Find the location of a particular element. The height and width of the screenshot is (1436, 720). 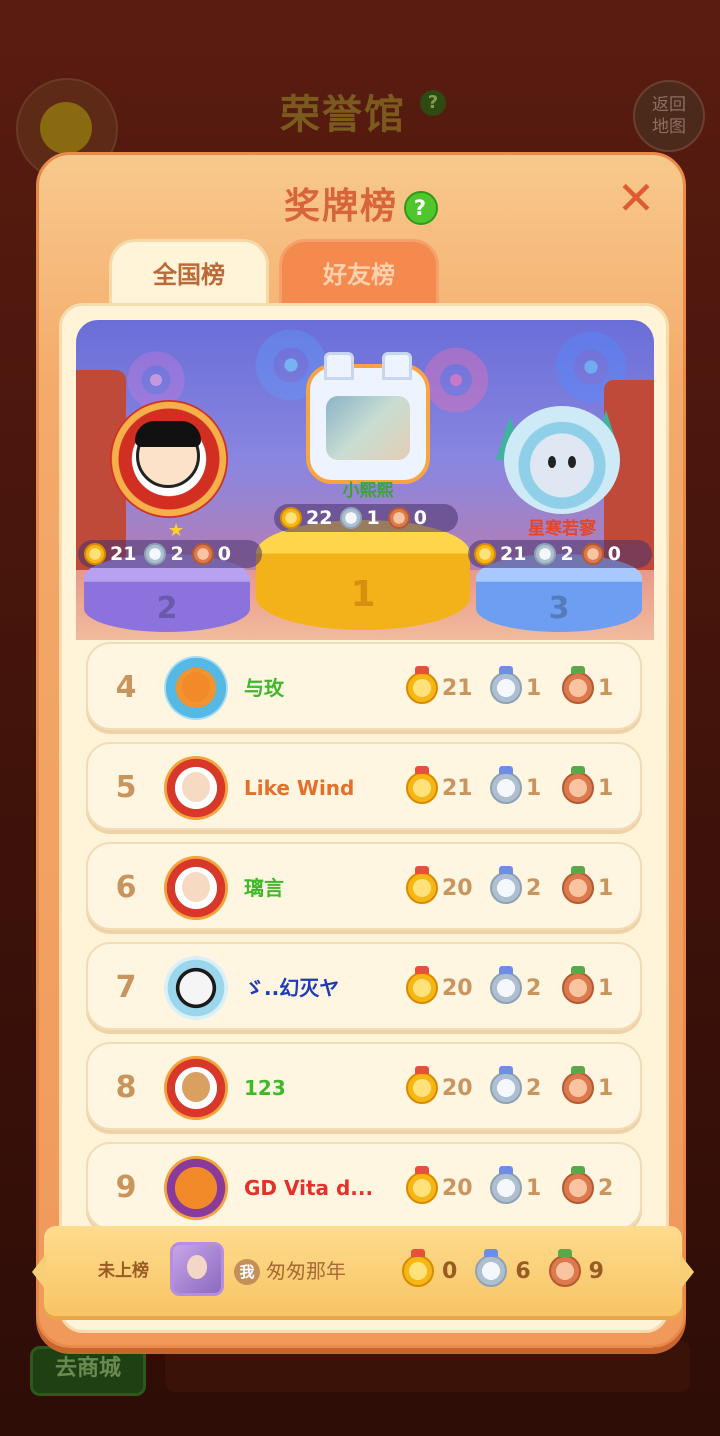

list-item: 9 GD Vita d... 20 1 2 is located at coordinates (364, 1186).